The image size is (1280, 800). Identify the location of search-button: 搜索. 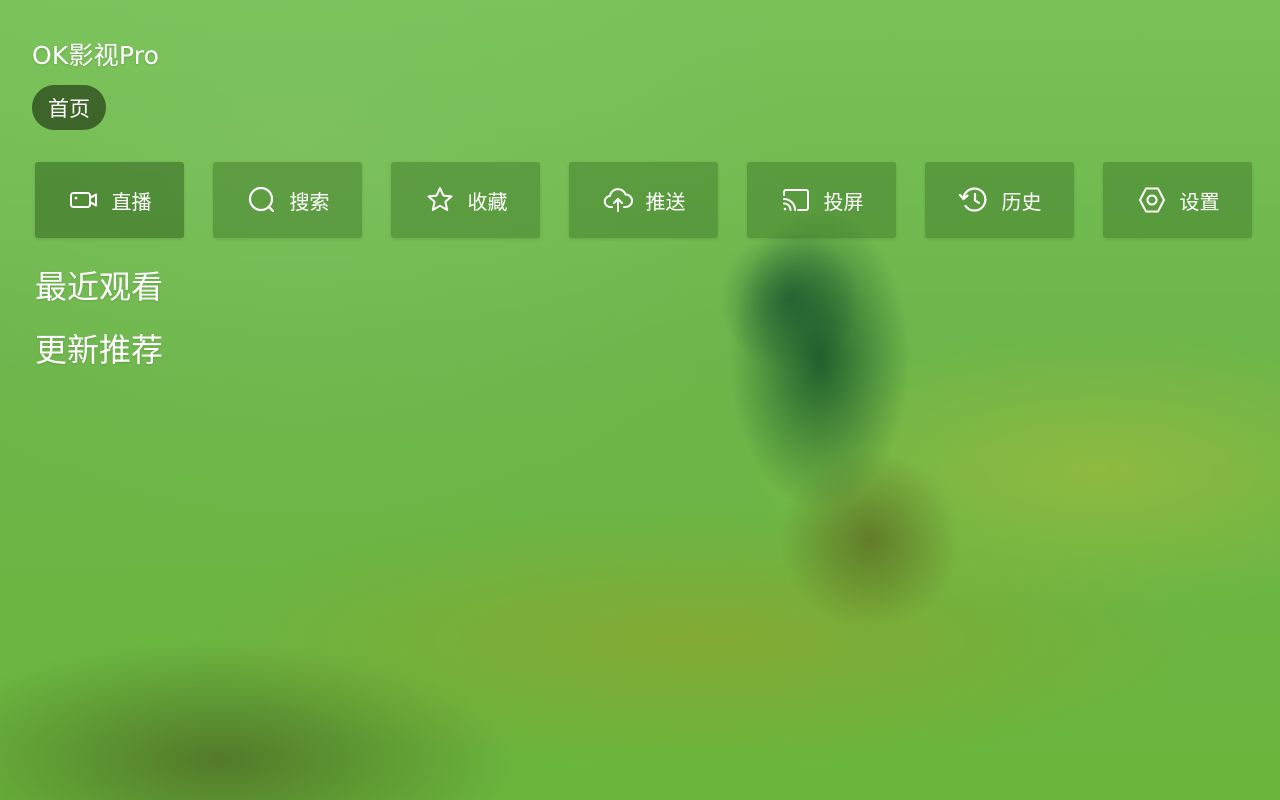
(287, 200).